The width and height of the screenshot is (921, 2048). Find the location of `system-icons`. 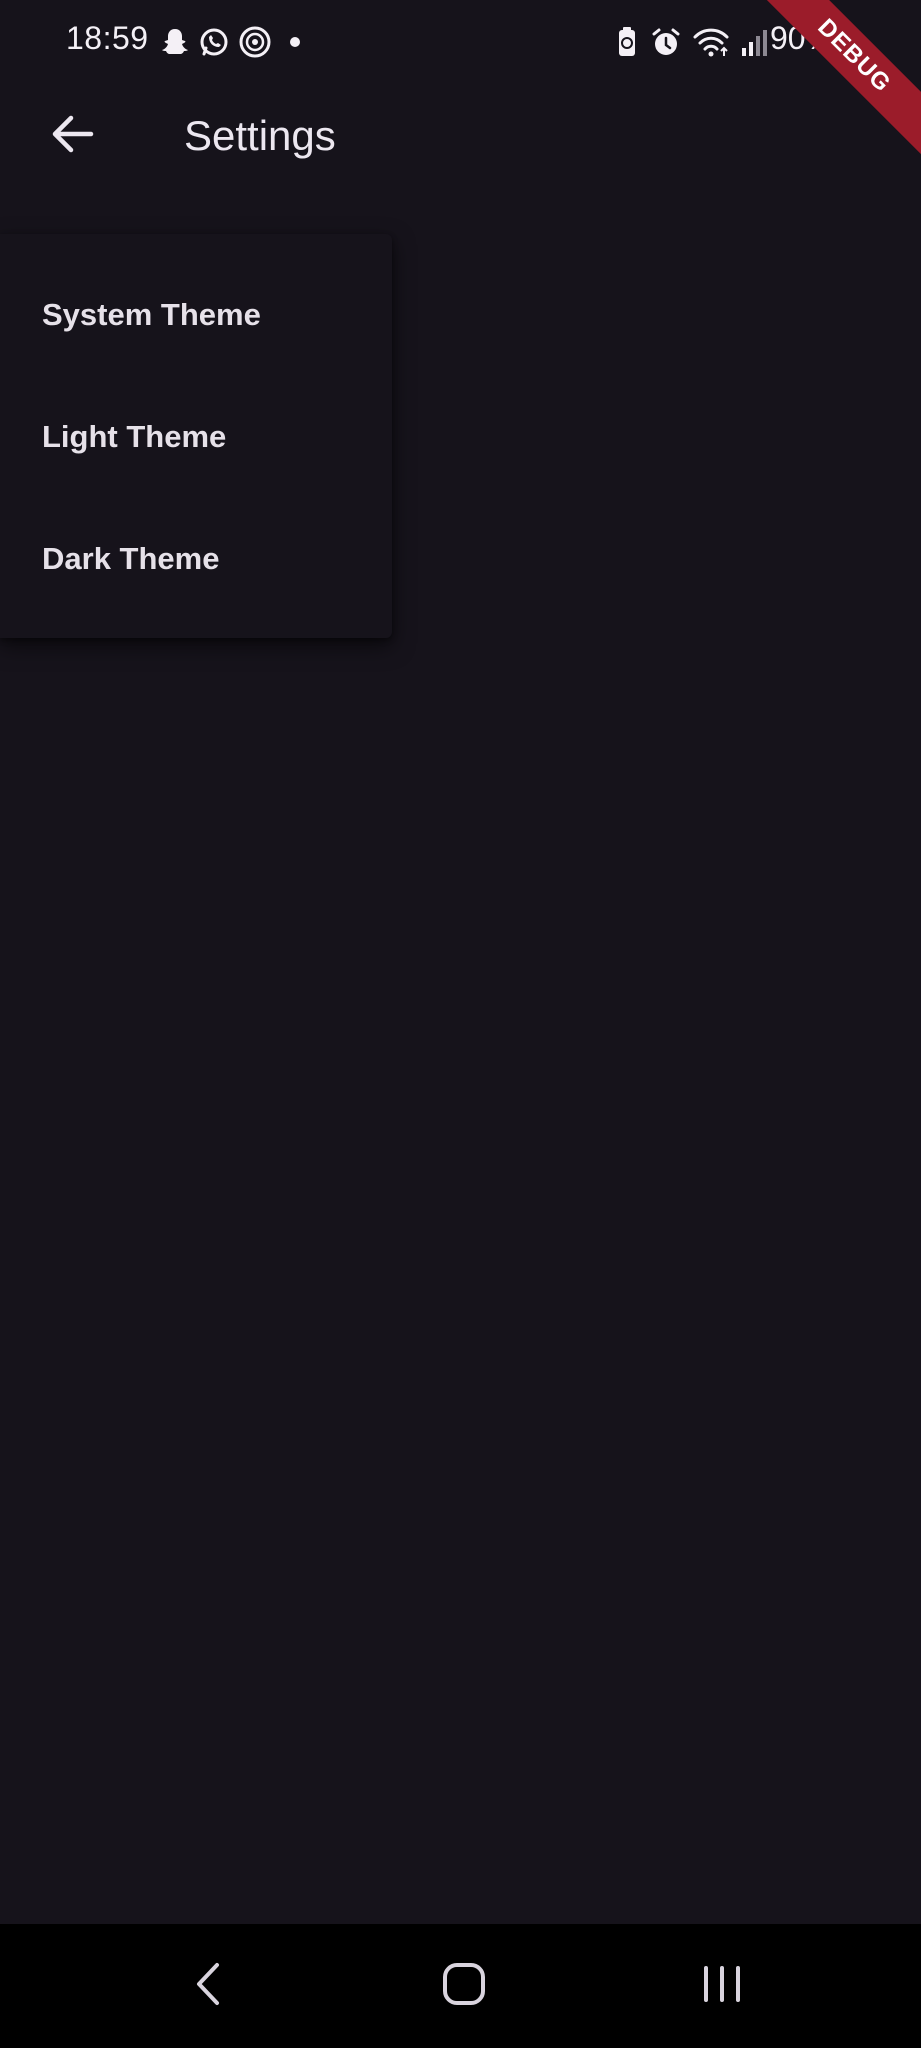

system-icons is located at coordinates (692, 42).